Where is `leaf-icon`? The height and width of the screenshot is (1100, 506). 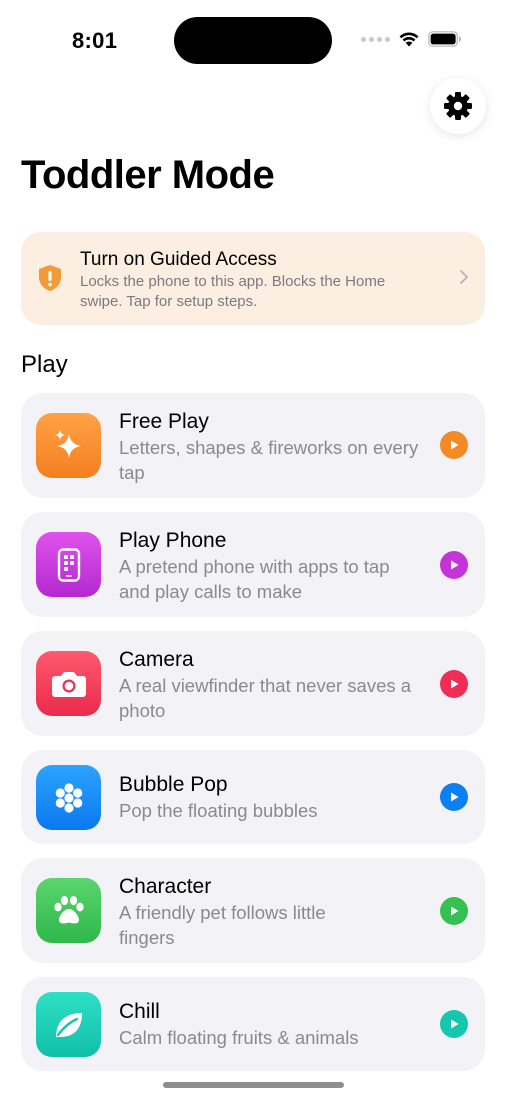
leaf-icon is located at coordinates (68, 1024).